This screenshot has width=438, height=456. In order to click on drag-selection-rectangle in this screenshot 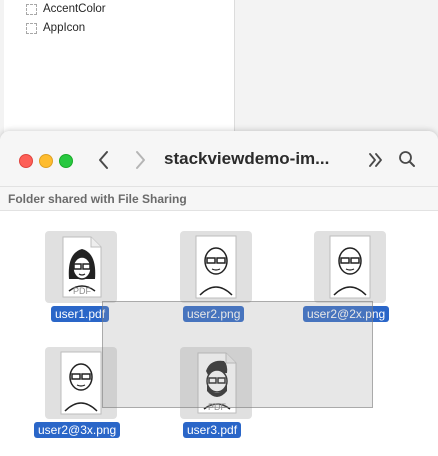, I will do `click(237, 354)`.